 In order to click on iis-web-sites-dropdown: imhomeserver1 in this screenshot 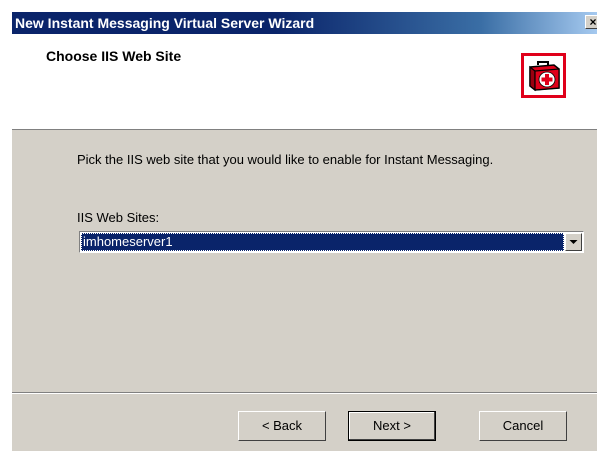, I will do `click(331, 242)`.